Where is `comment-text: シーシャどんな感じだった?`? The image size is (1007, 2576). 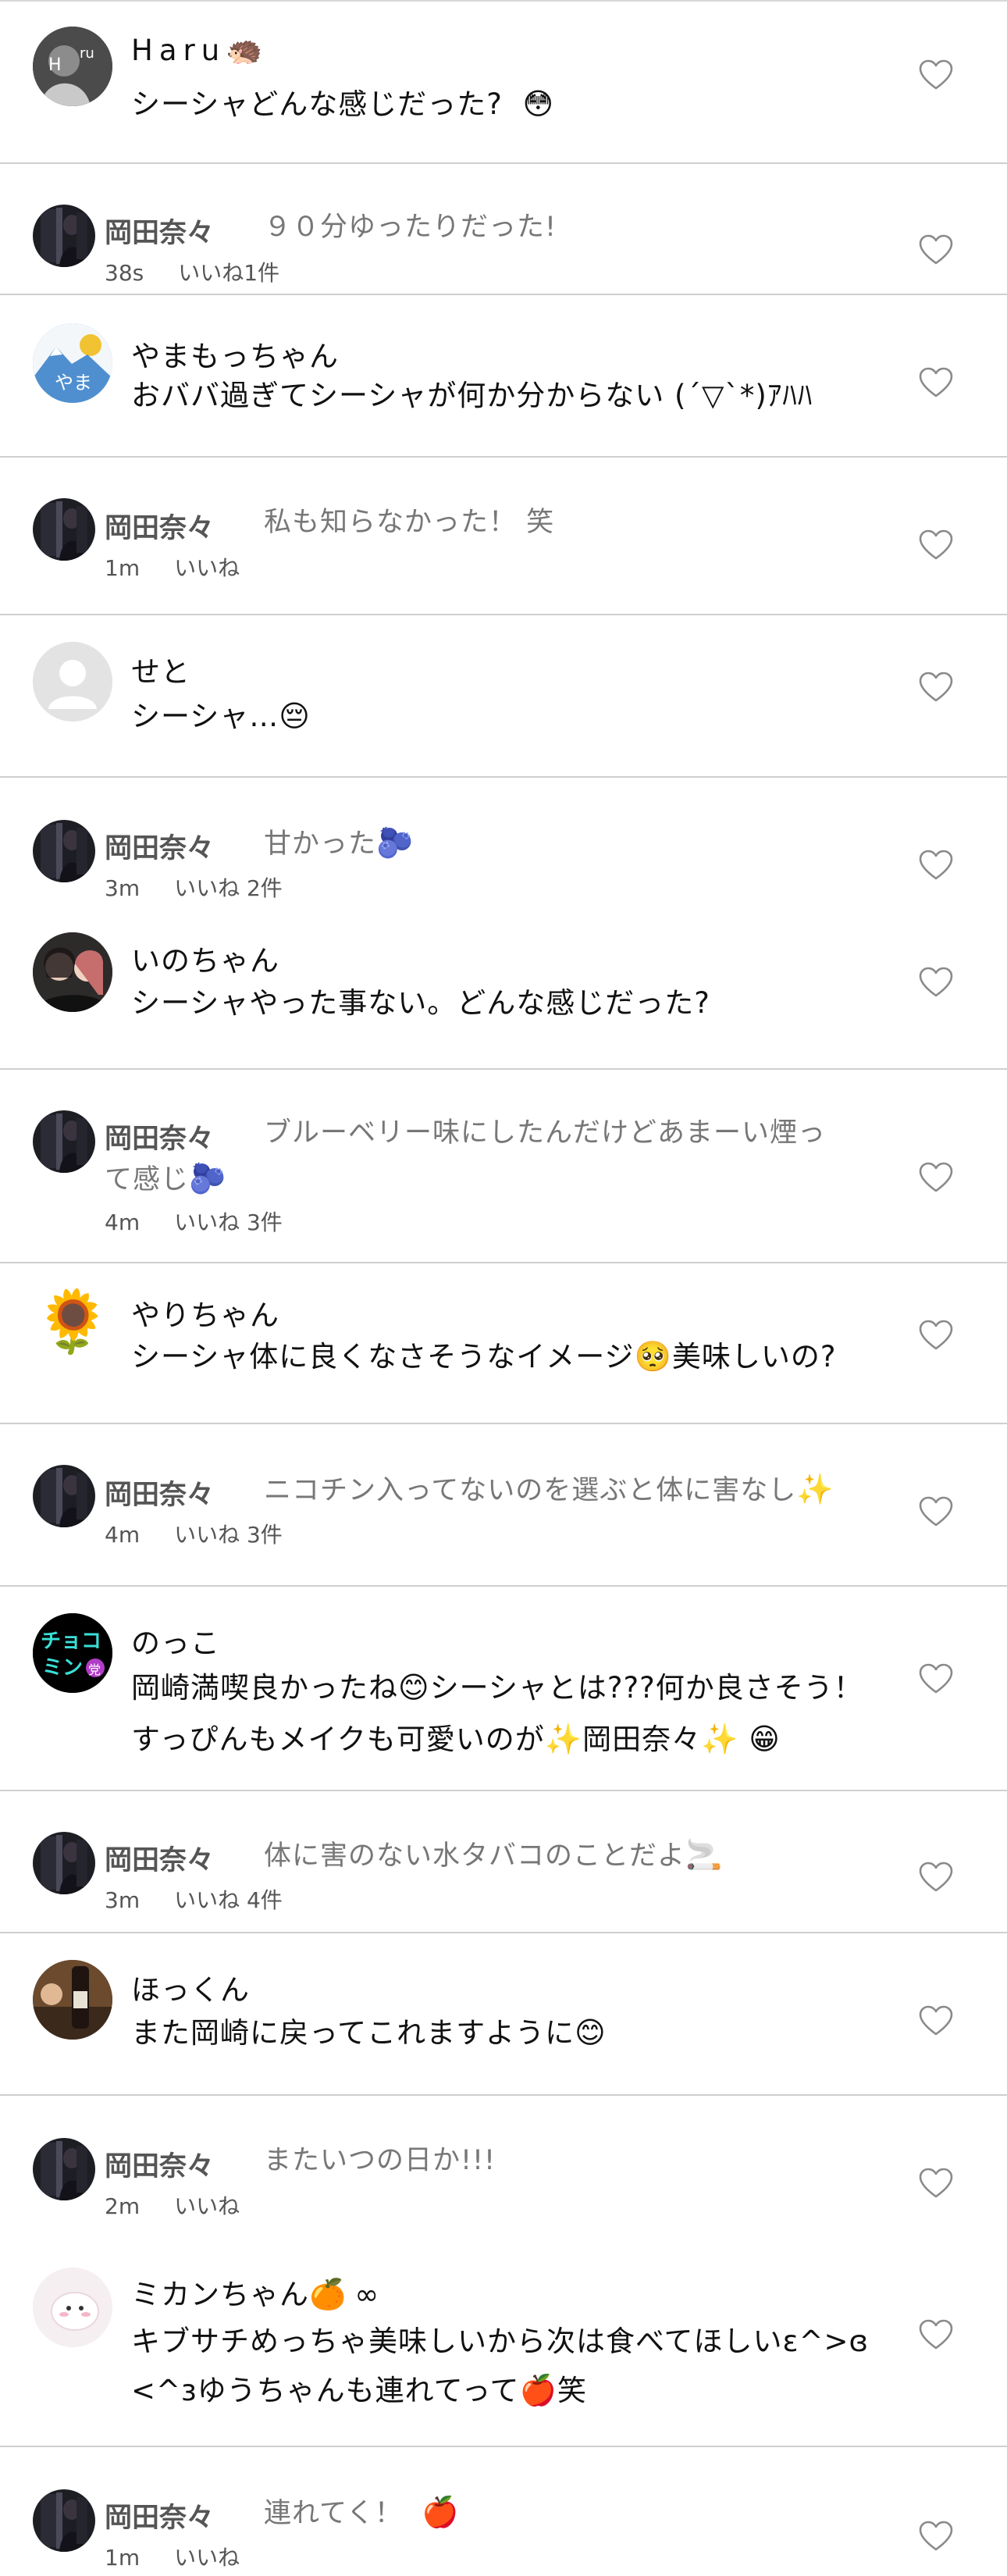
comment-text: シーシャどんな感じだった? is located at coordinates (317, 104).